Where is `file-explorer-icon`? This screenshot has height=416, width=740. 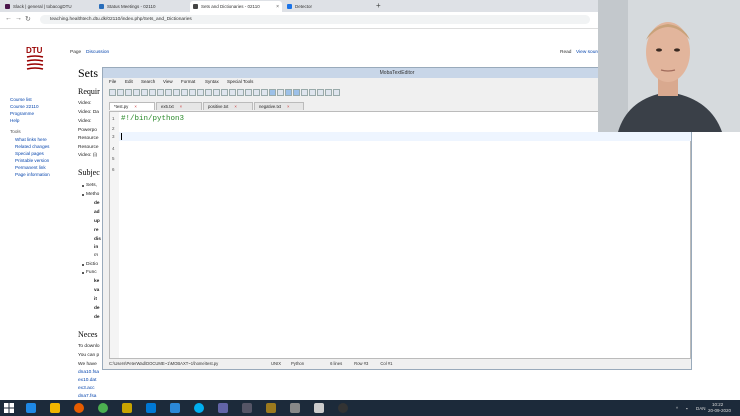 file-explorer-icon is located at coordinates (55, 408).